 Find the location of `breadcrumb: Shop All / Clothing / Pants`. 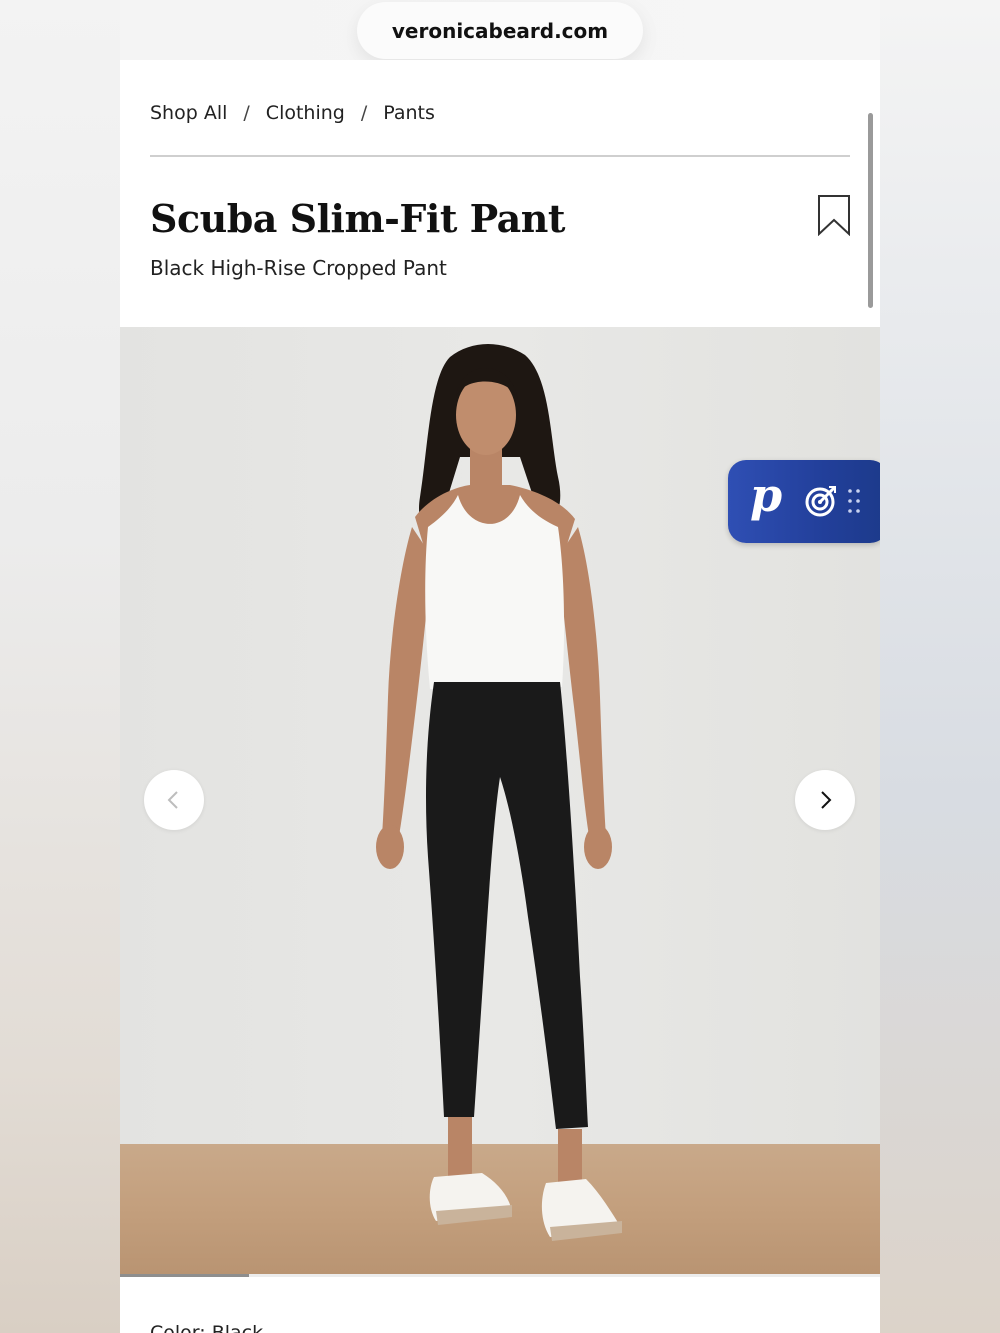

breadcrumb: Shop All / Clothing / Pants is located at coordinates (292, 113).